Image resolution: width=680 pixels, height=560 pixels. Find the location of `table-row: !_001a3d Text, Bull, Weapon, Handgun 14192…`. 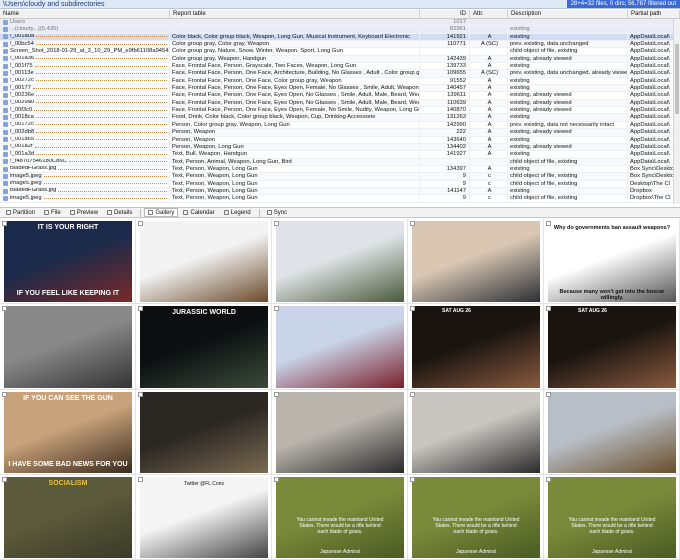

table-row: !_001a3d Text, Bull, Weapon, Handgun 14192… is located at coordinates (340, 155).